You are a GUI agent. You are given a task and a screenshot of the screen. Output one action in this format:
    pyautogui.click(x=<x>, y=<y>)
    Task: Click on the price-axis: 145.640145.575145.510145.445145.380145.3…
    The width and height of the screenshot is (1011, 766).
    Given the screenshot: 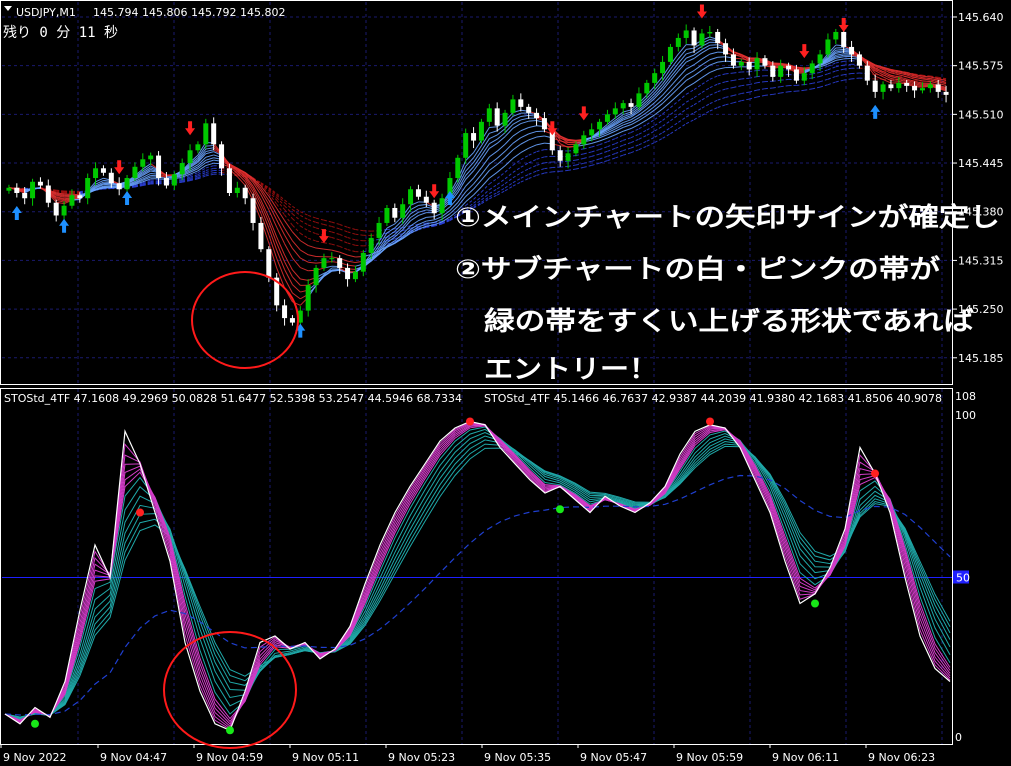 What is the action you would take?
    pyautogui.click(x=978, y=377)
    